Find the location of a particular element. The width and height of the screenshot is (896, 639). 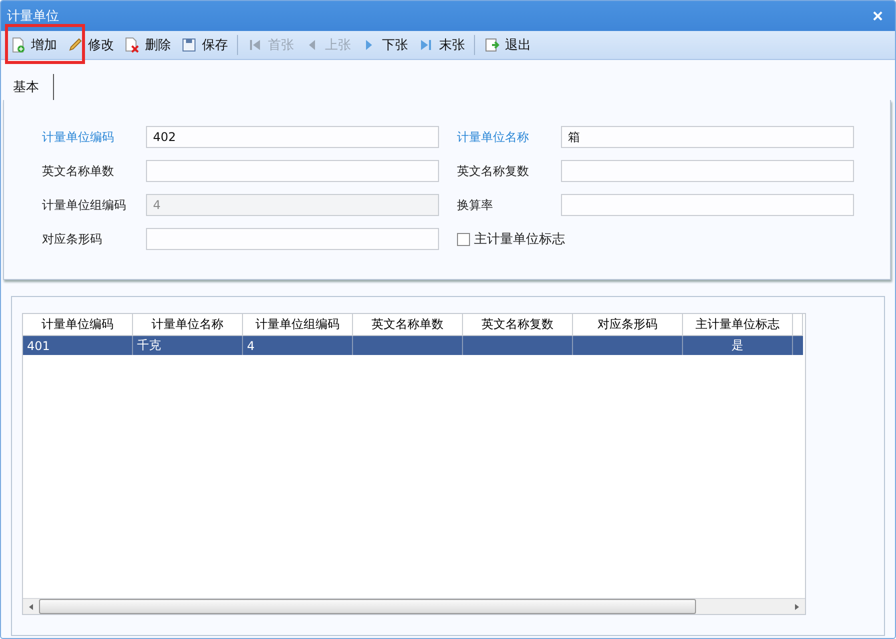

column-header: 主计量单位标志 is located at coordinates (738, 325).